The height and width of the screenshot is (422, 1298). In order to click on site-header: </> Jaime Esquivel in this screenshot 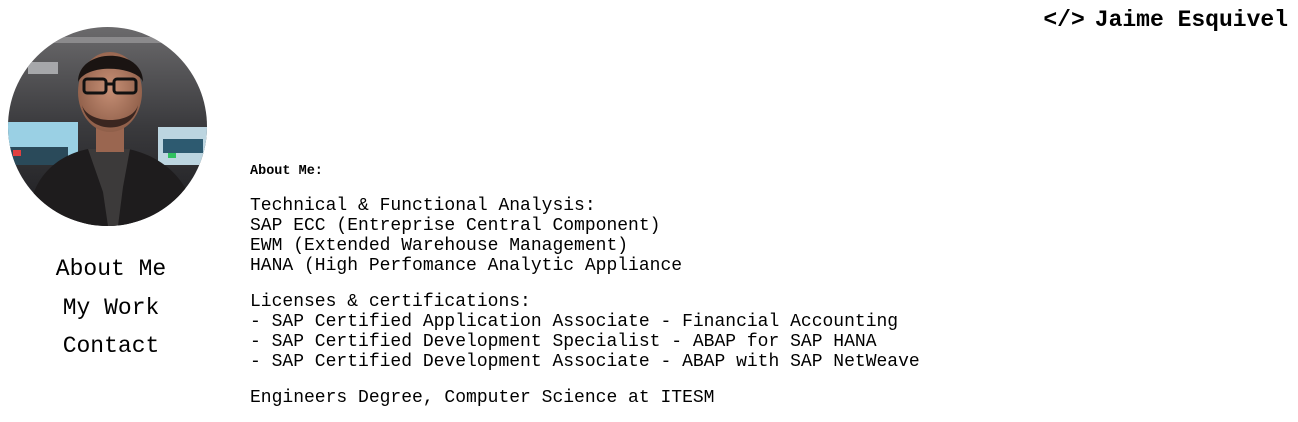, I will do `click(1165, 20)`.